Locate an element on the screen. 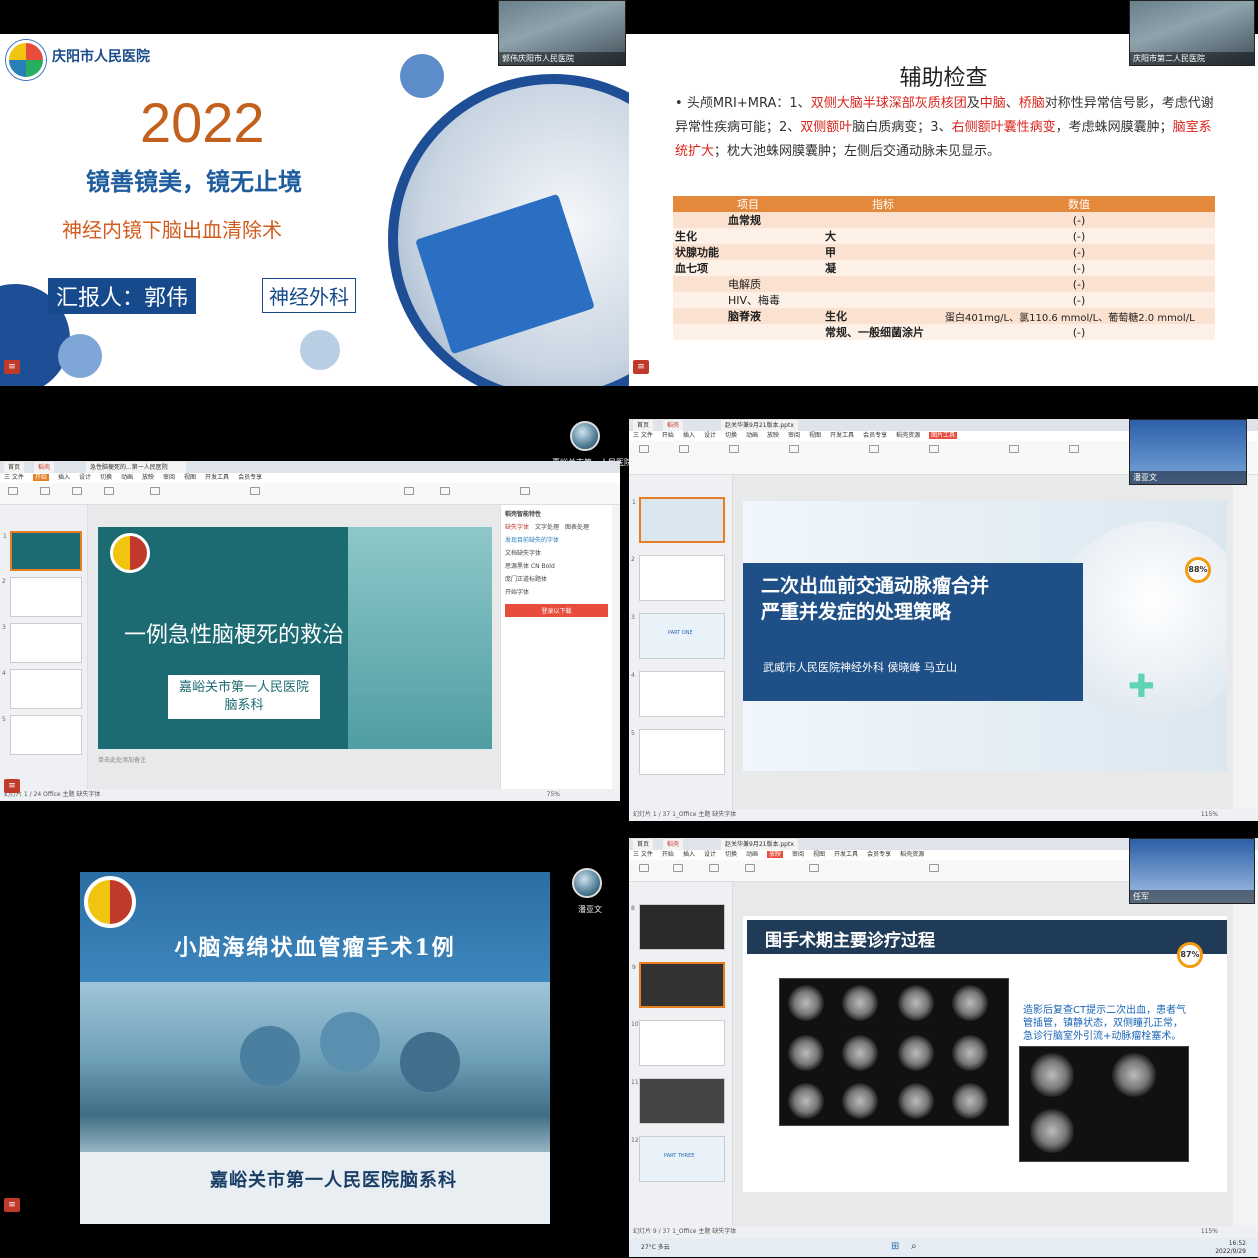 The image size is (1258, 1258). slide: 一例急性脑梗死的救治 嘉峪关市第一人民医院 脑系科 is located at coordinates (295, 638).